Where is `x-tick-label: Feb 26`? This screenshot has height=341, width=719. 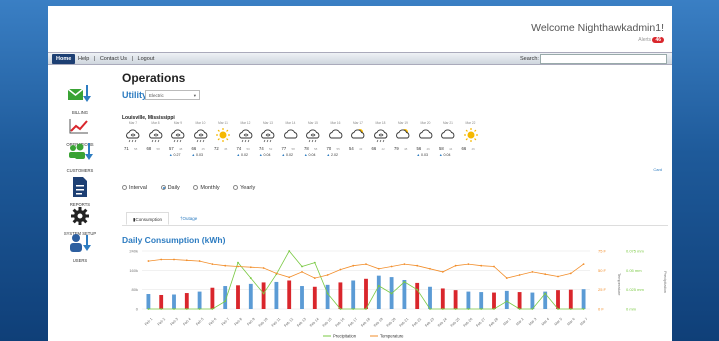
x-tick-label: Feb 26 is located at coordinates (468, 322).